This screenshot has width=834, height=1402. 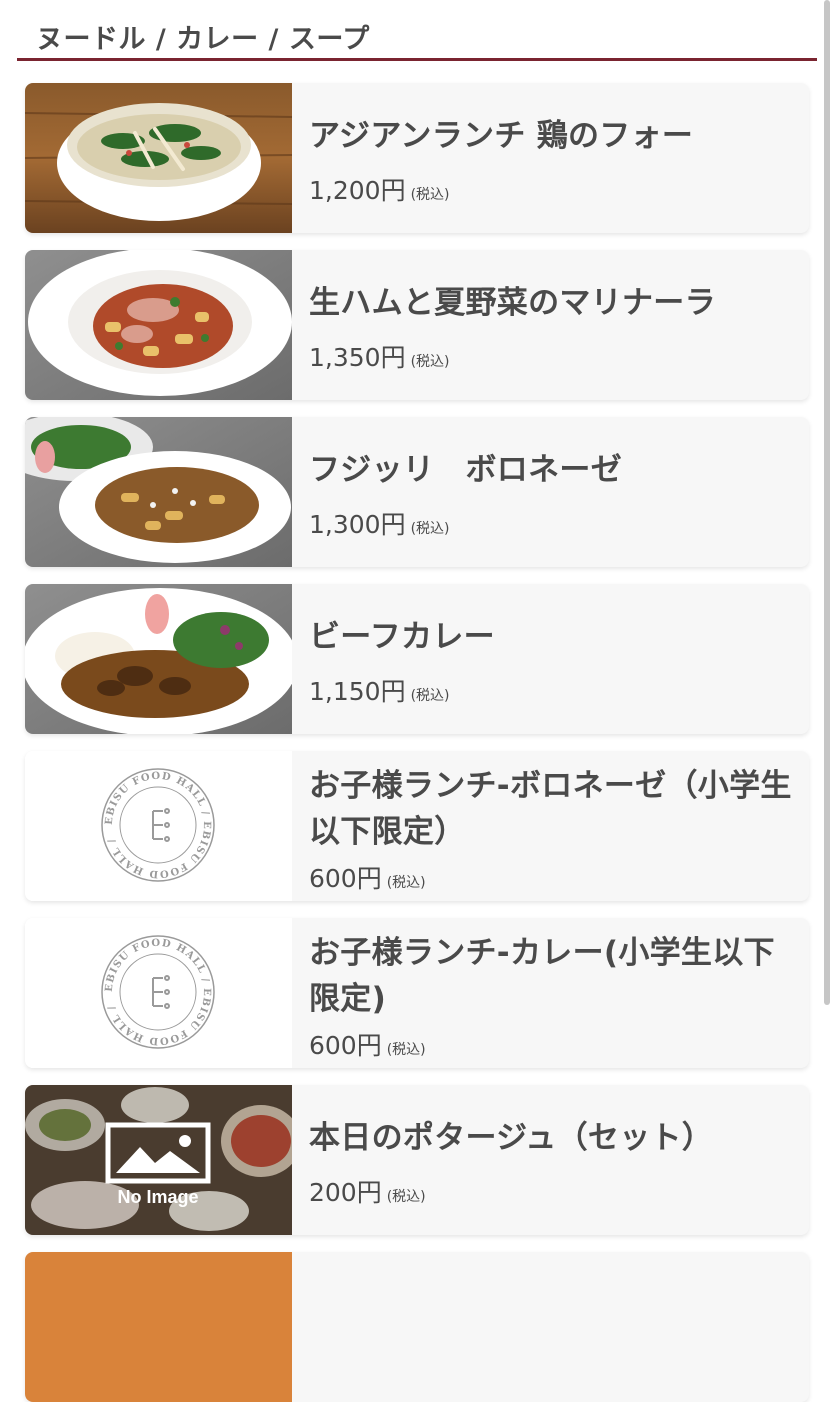 What do you see at coordinates (511, 1138) in the screenshot?
I see `menu-item-name: 本日のポタージュ（セット）` at bounding box center [511, 1138].